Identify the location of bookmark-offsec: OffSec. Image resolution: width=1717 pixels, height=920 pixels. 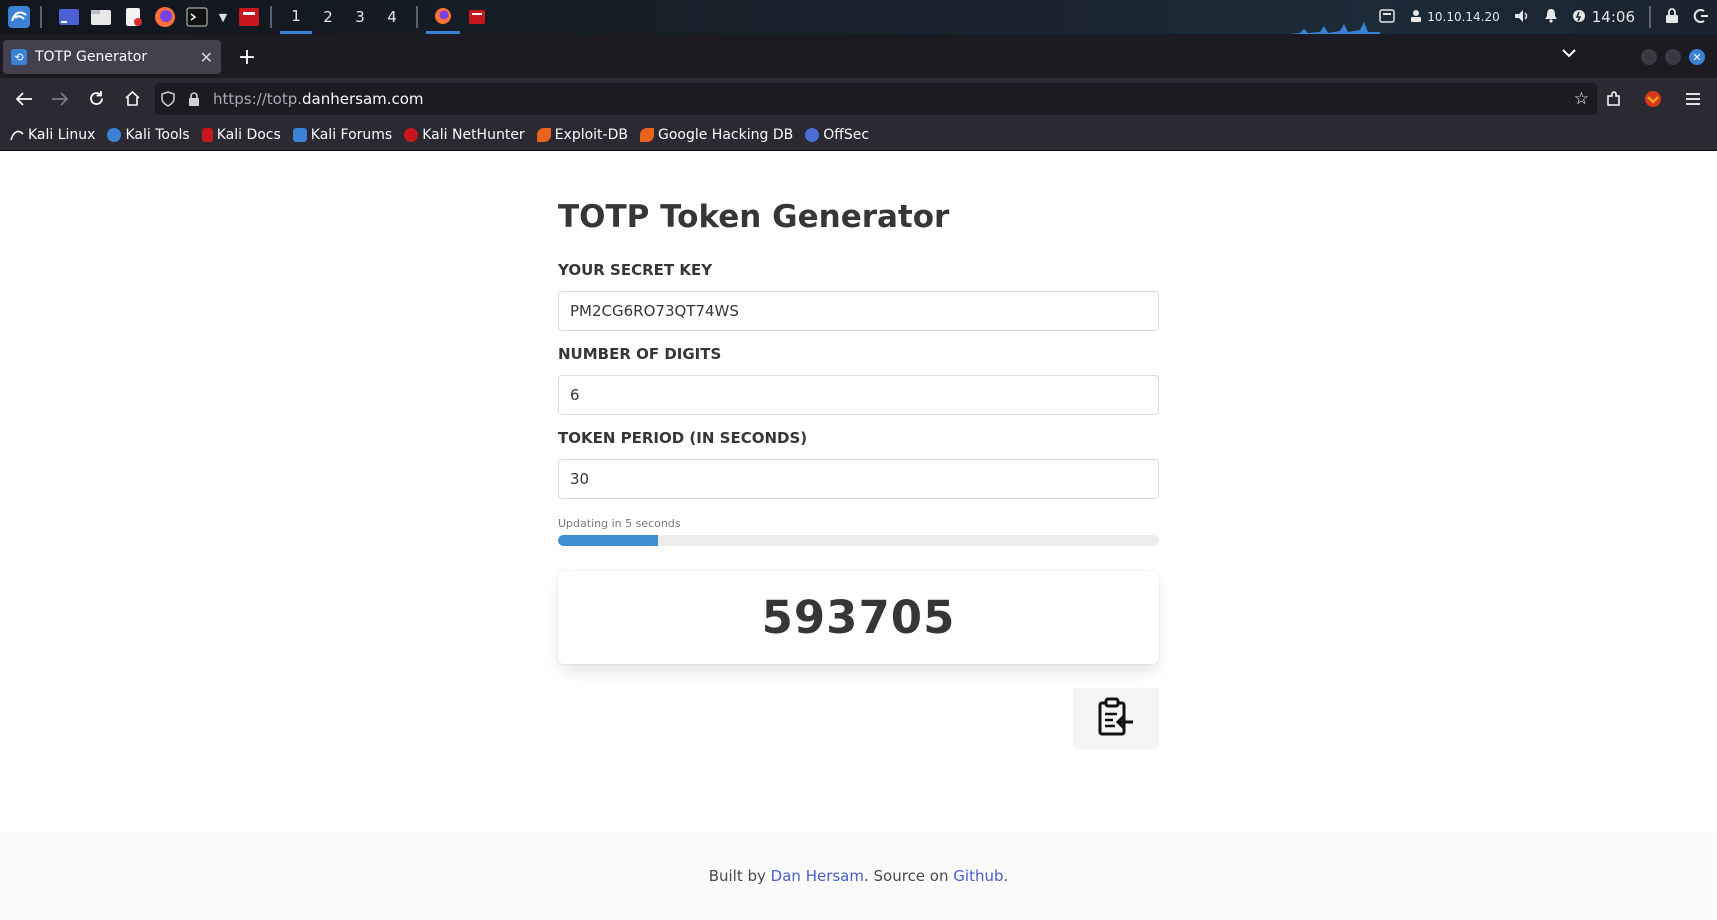
(837, 135).